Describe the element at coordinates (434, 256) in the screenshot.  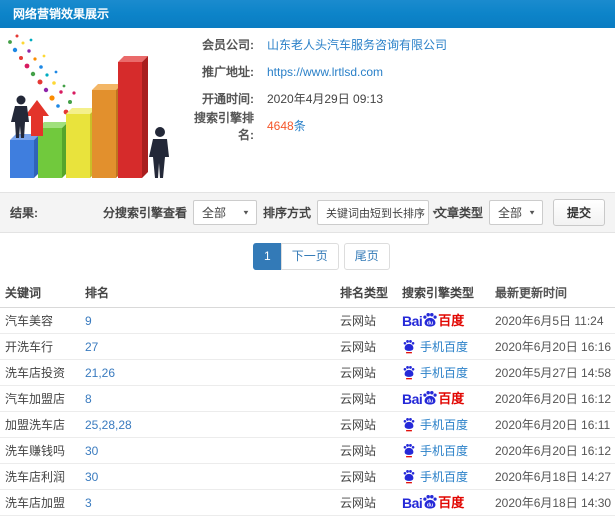
I see `pagination: 1 下一页 尾页` at that location.